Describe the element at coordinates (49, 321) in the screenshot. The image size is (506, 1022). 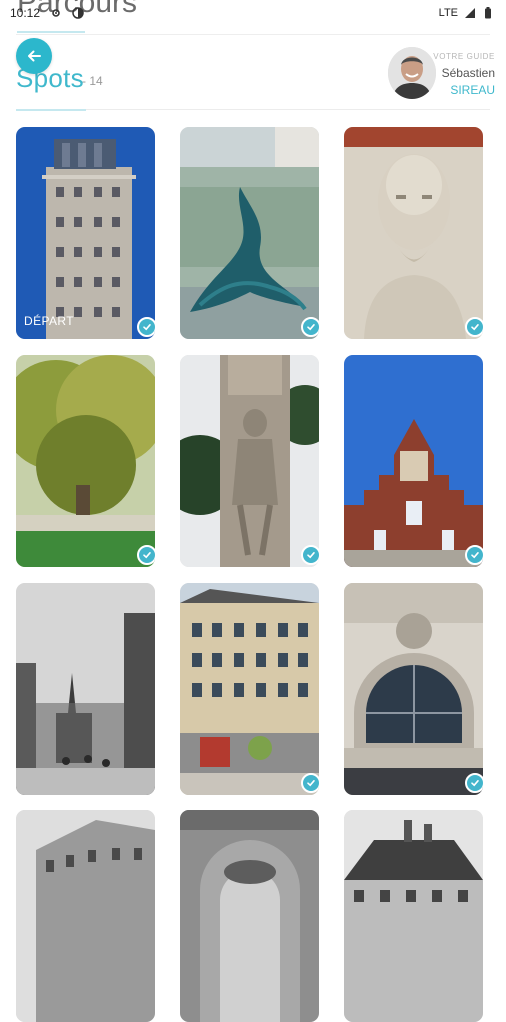
I see `spot-label-depart: DÉPART` at that location.